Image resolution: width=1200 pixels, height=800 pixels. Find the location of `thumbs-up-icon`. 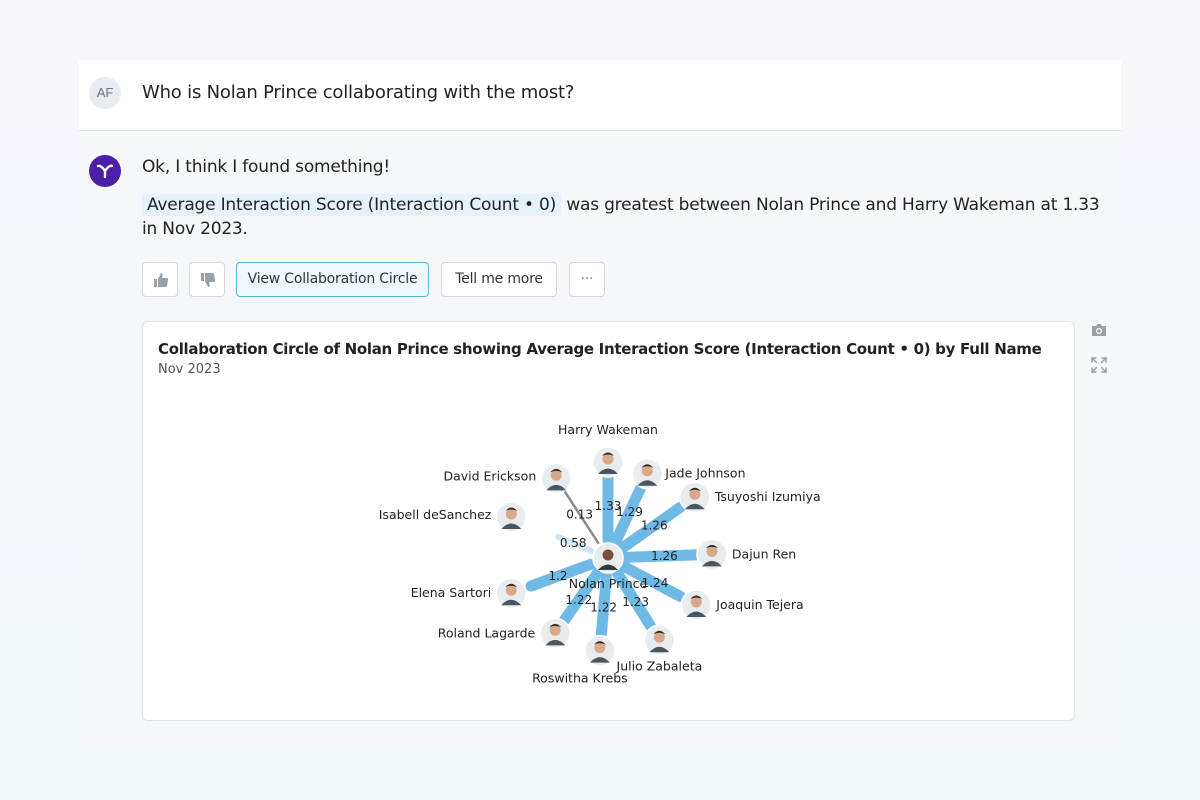

thumbs-up-icon is located at coordinates (161, 280).